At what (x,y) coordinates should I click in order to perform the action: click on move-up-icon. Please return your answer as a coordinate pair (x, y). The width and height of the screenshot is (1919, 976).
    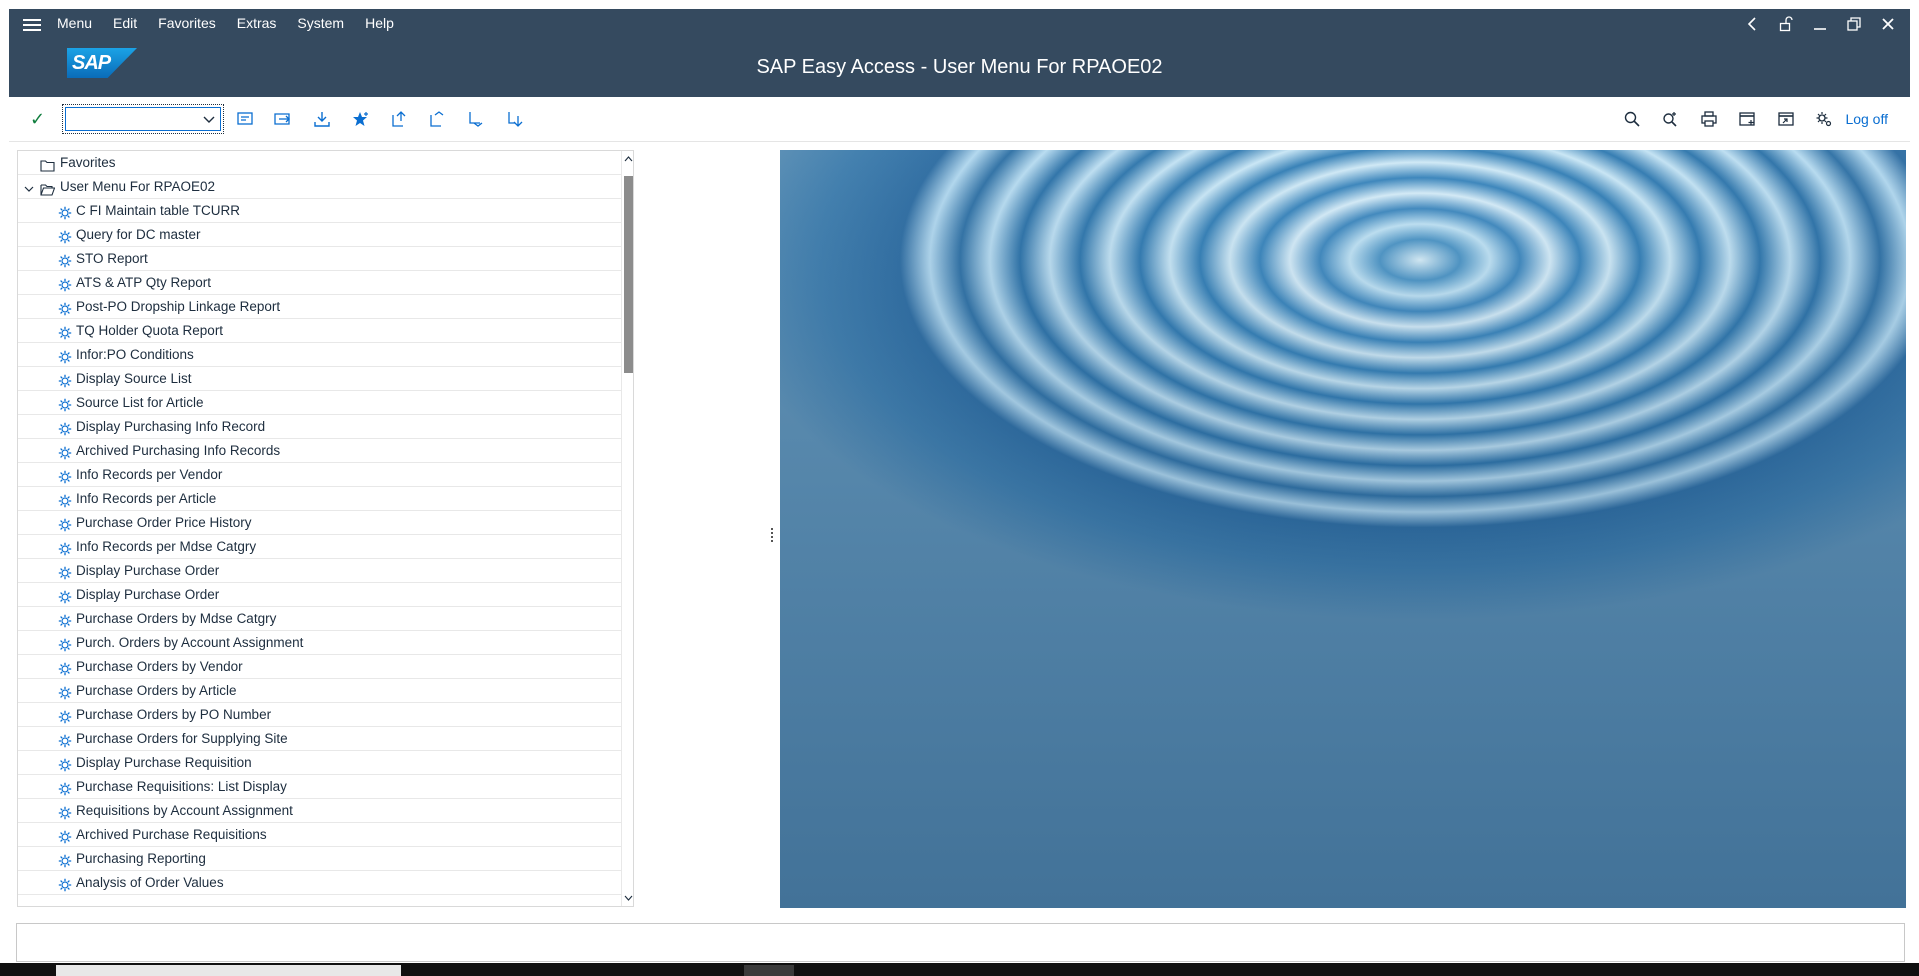
    Looking at the image, I should click on (399, 119).